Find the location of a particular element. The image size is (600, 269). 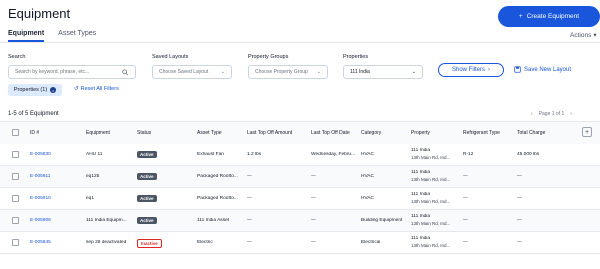

save-new-layout-button: Save New Layout is located at coordinates (542, 69).